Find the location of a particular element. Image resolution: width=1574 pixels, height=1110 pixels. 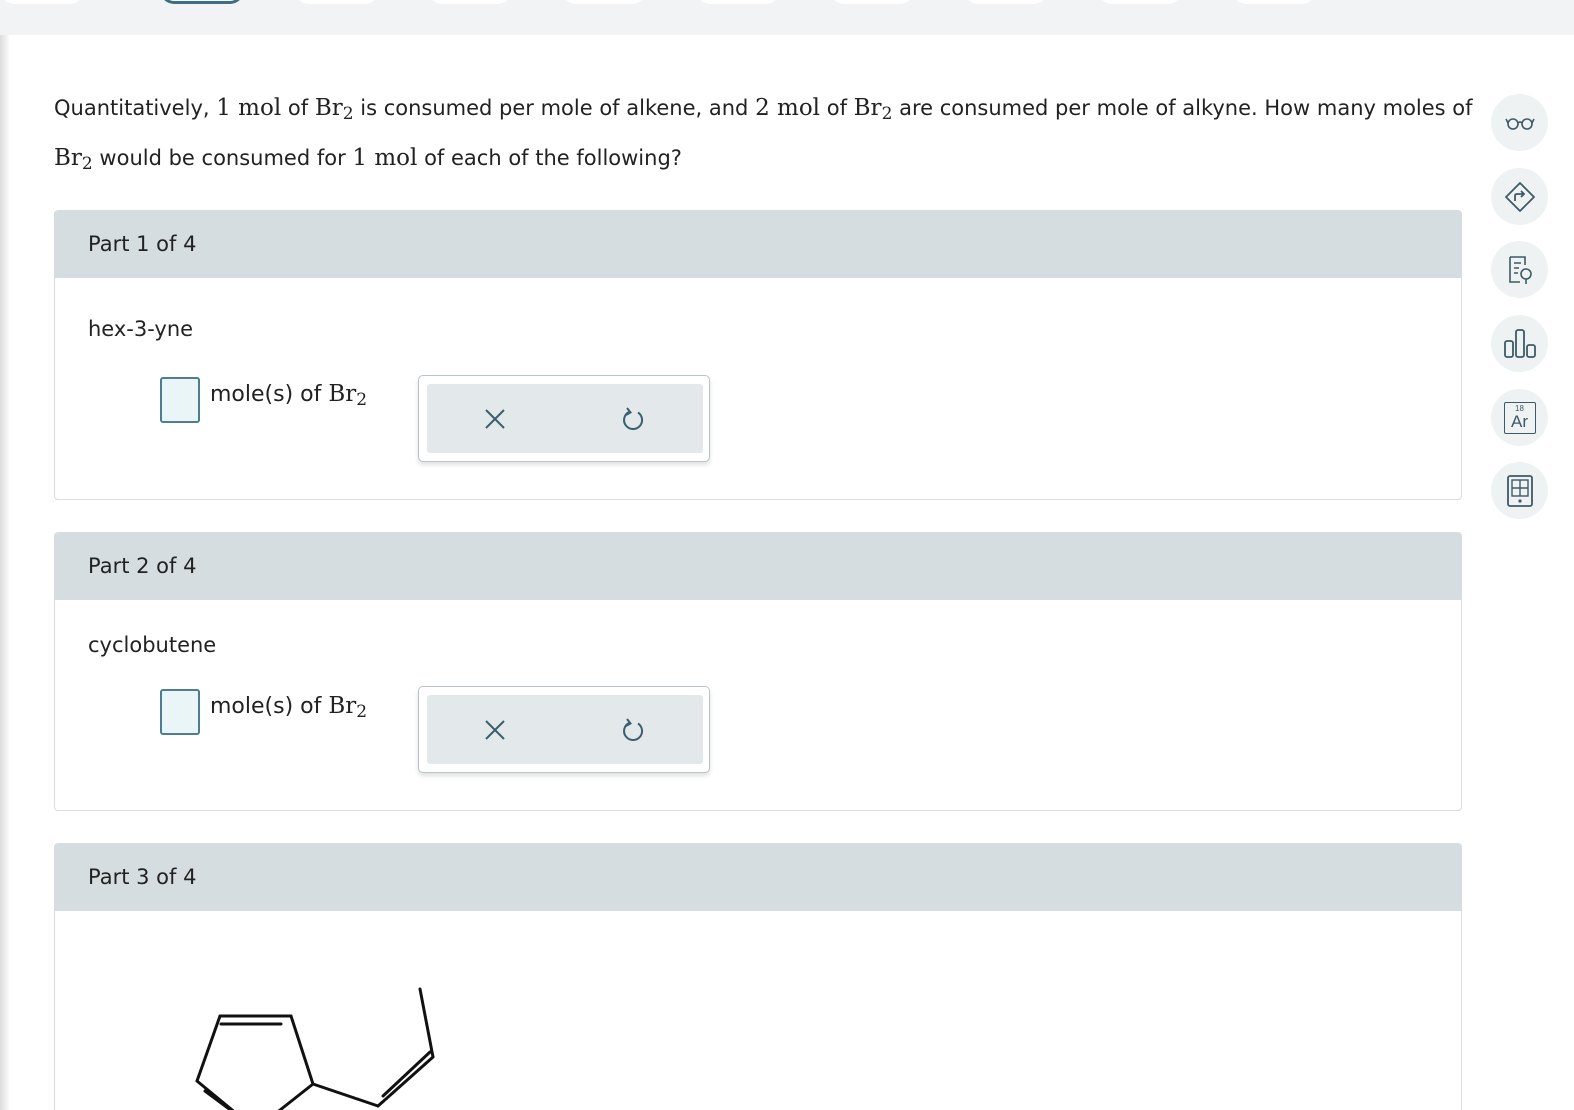

calculator-icon is located at coordinates (1519, 490).